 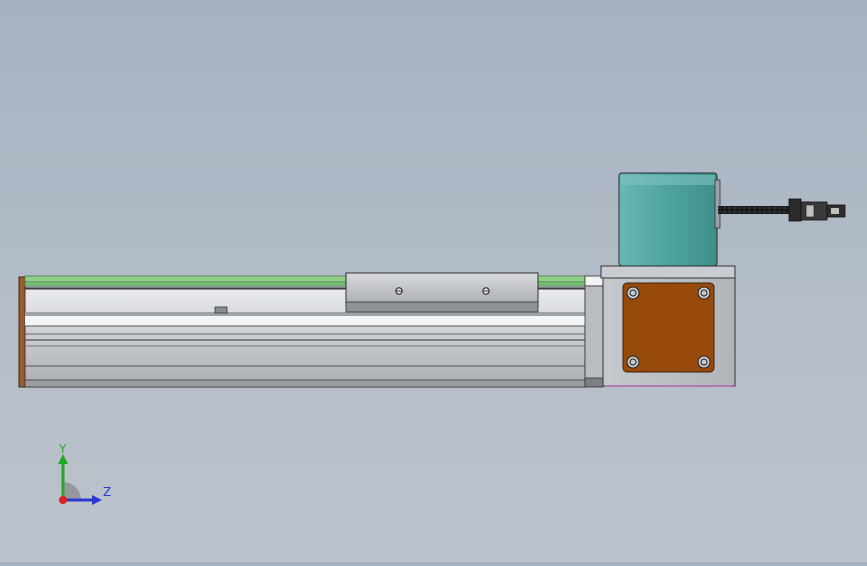 What do you see at coordinates (62, 449) in the screenshot?
I see `y-axis-label: Y` at bounding box center [62, 449].